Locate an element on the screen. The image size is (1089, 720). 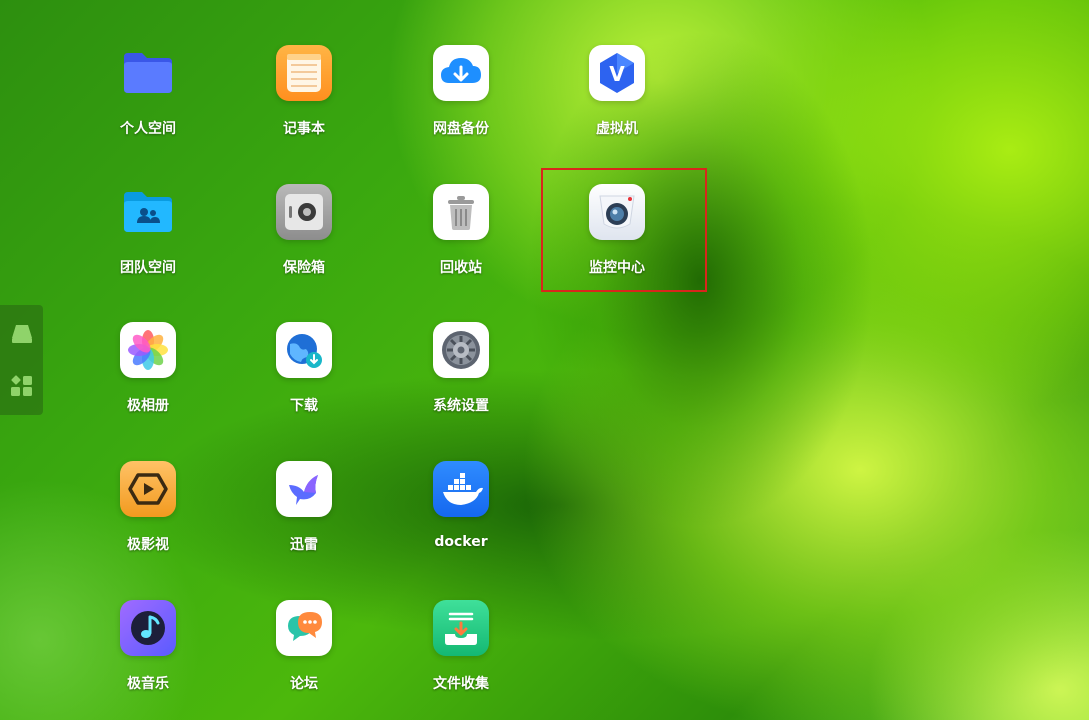
app-label: 论坛 is located at coordinates (304, 684).